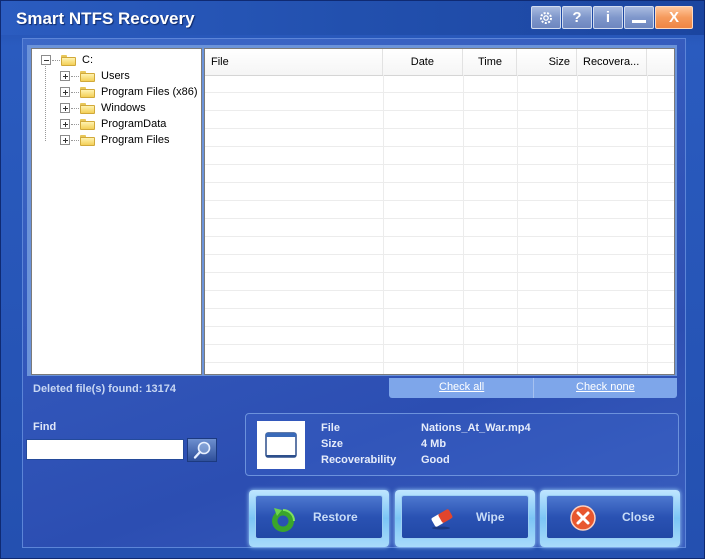 This screenshot has height=559, width=705. Describe the element at coordinates (359, 460) in the screenshot. I see `recoverability-label: Recoverability` at that location.